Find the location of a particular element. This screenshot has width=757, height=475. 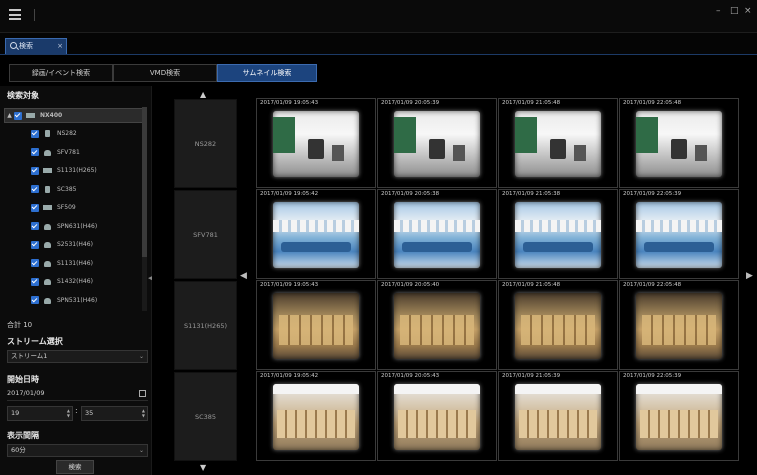

thumbnail-timestamp: 2017/01/09 21:05:48 is located at coordinates (531, 103).